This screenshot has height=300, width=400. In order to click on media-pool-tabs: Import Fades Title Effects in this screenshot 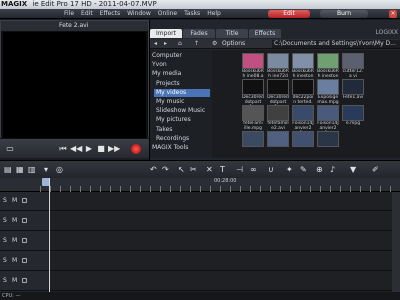, I will do `click(216, 33)`.